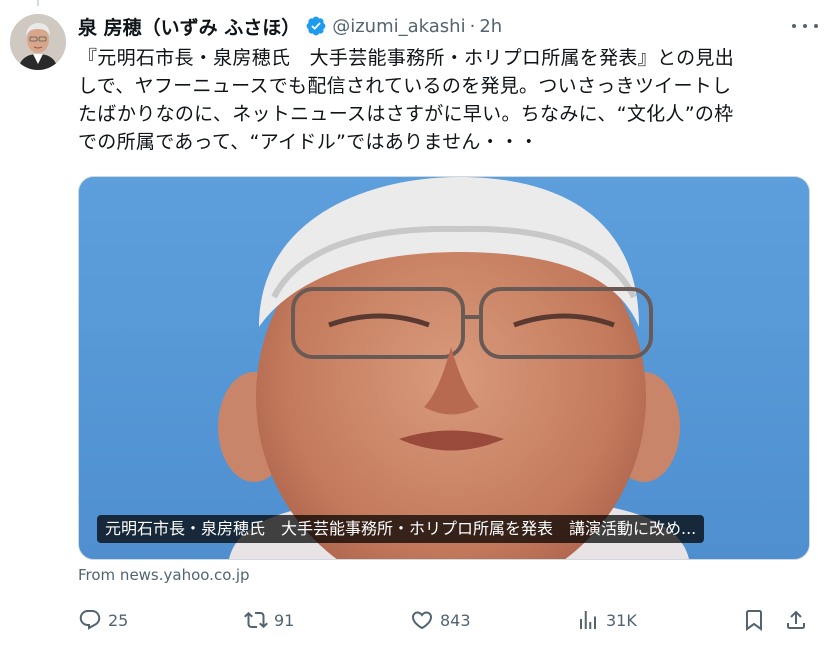 This screenshot has width=838, height=650. I want to click on verified-badge-icon, so click(316, 26).